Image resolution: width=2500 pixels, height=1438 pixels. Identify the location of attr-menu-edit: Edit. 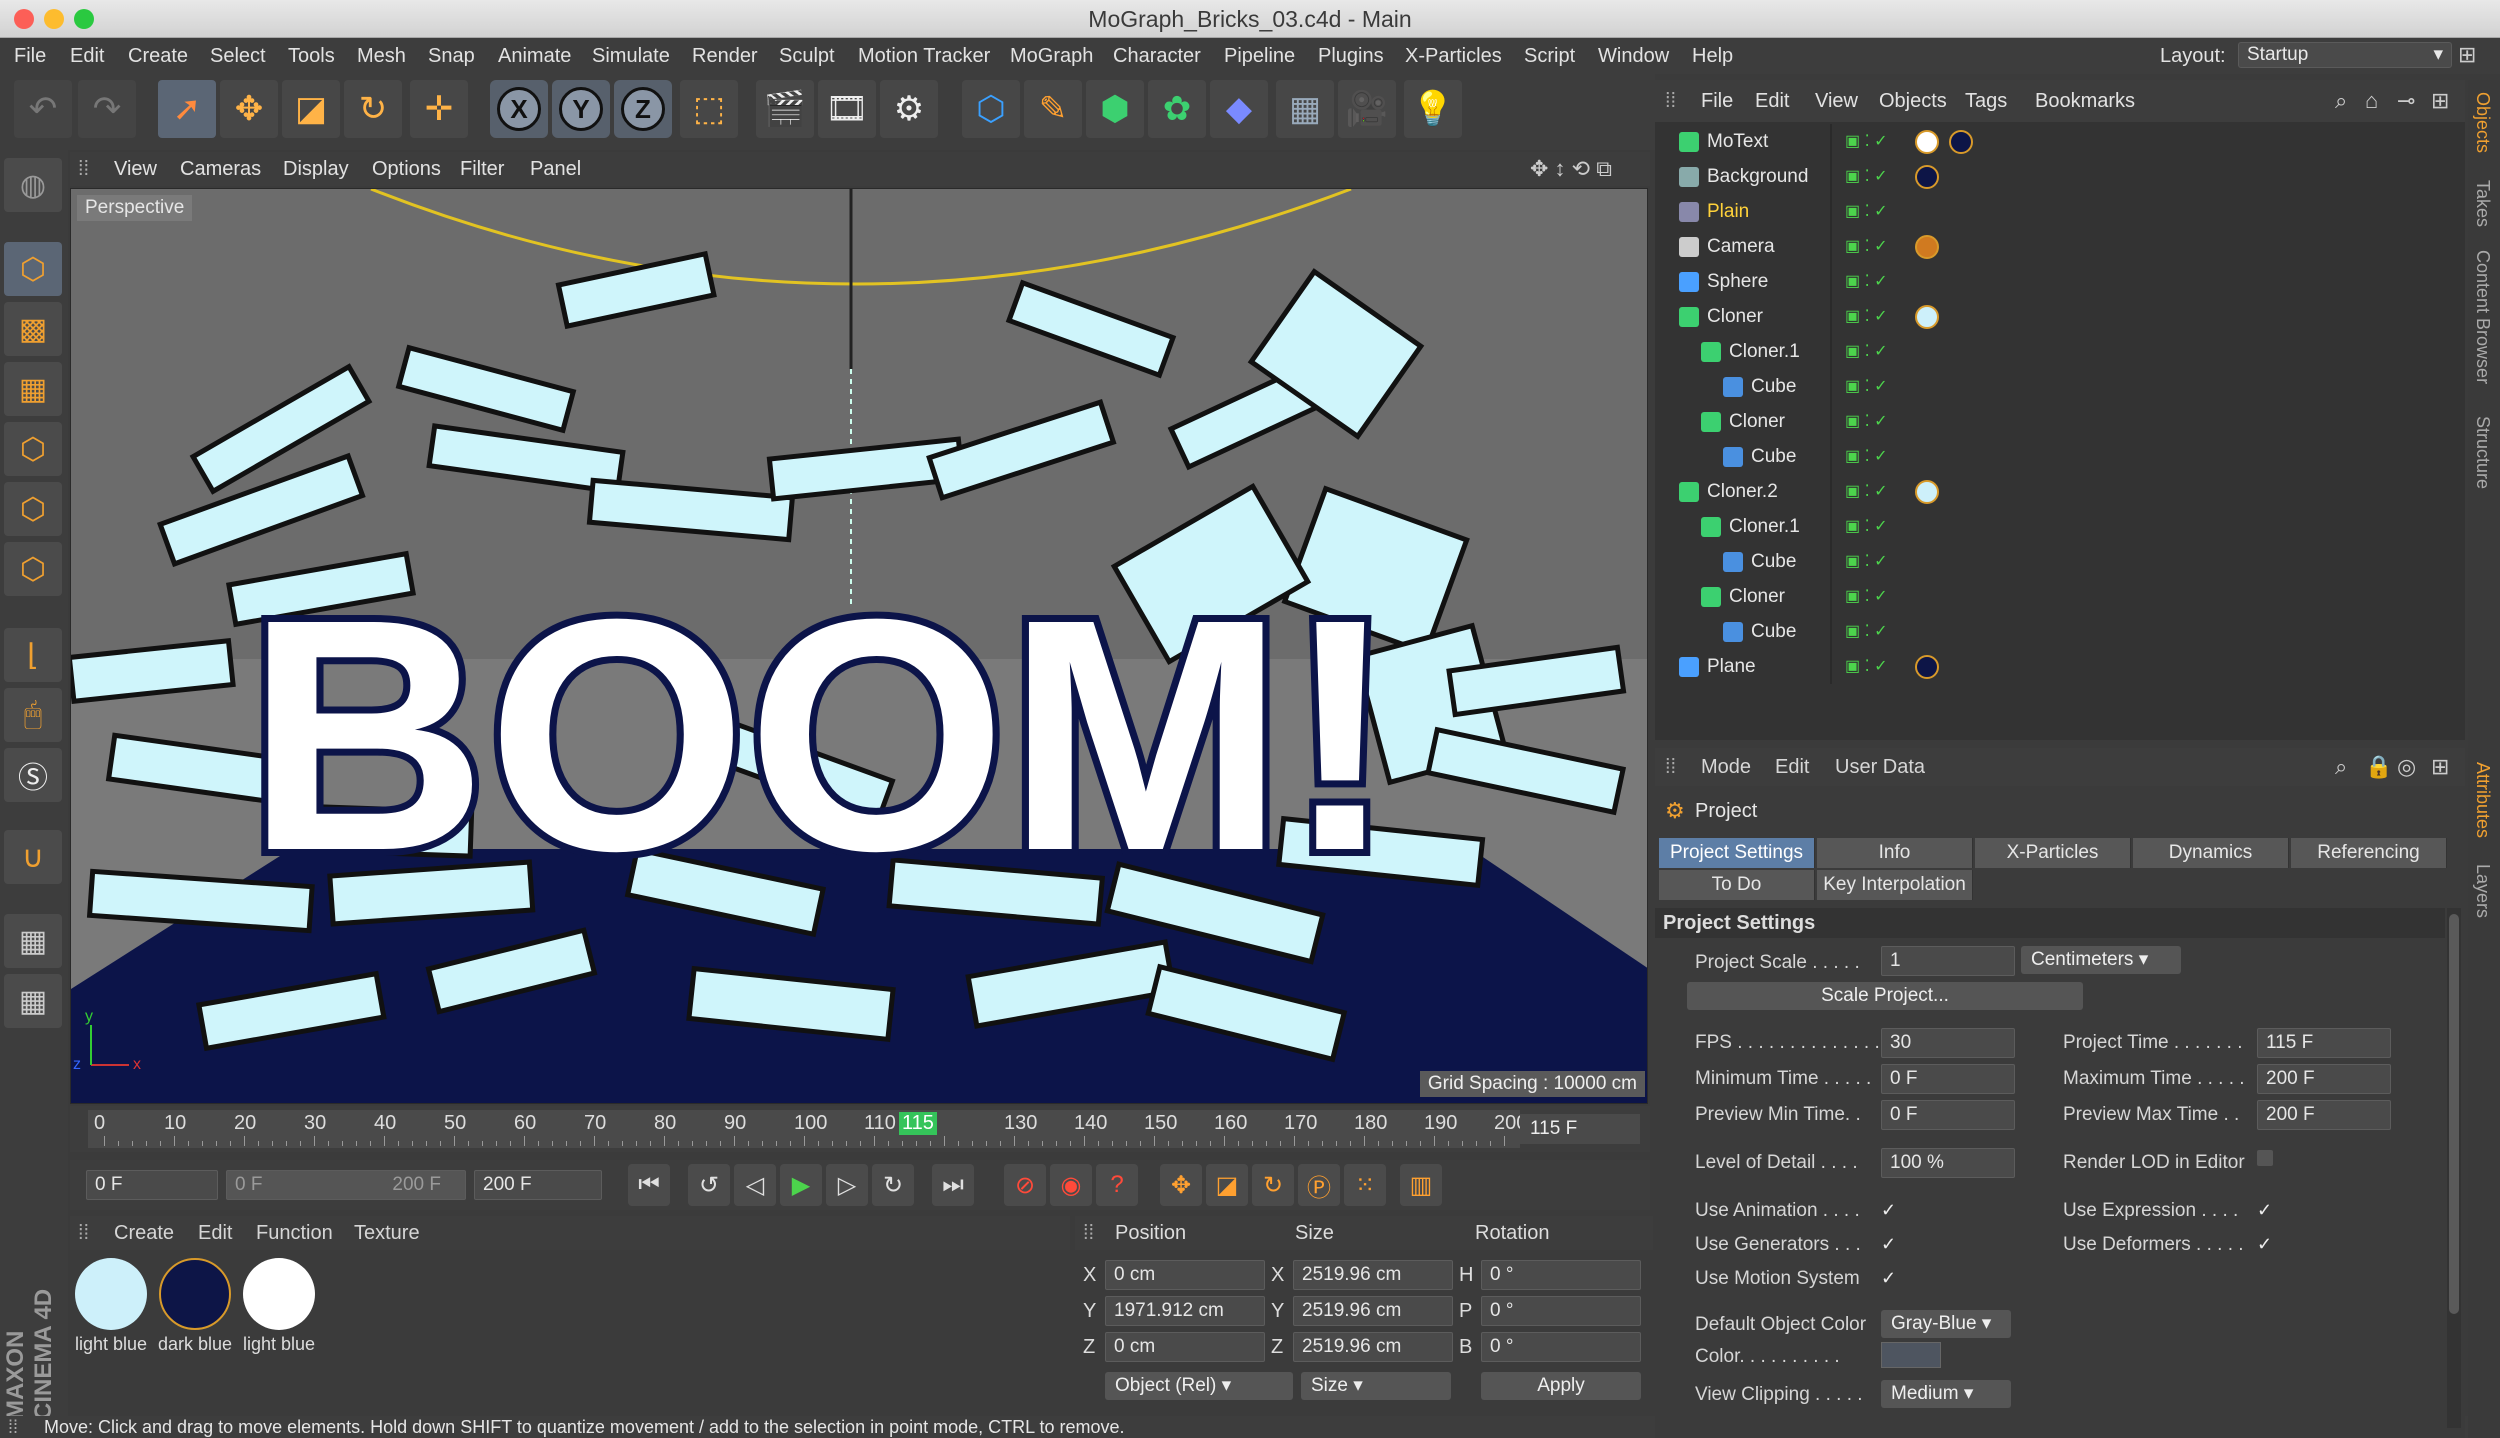
(1792, 767).